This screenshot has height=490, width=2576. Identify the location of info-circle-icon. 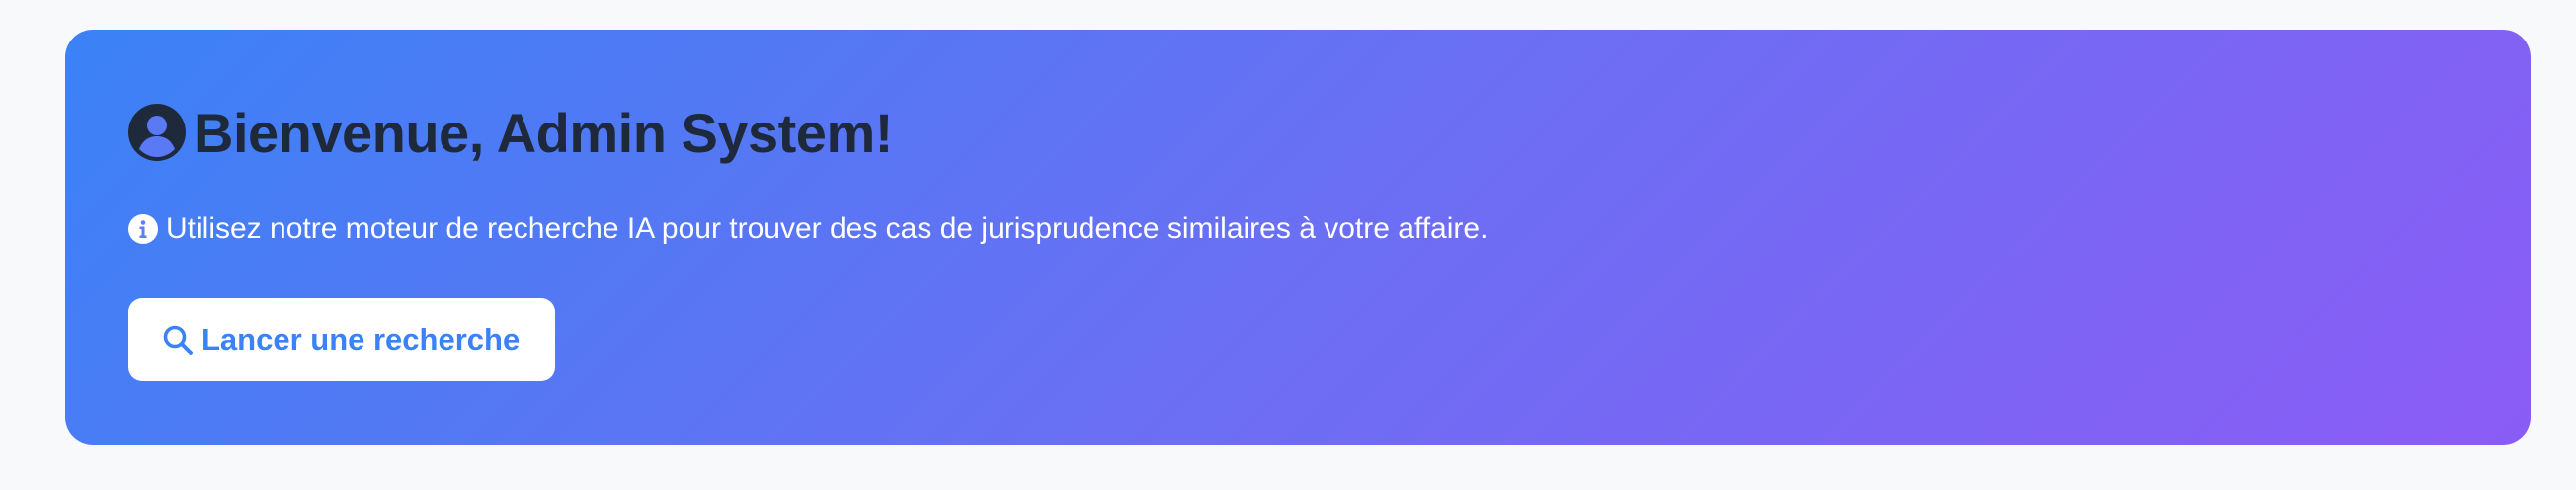
(143, 229).